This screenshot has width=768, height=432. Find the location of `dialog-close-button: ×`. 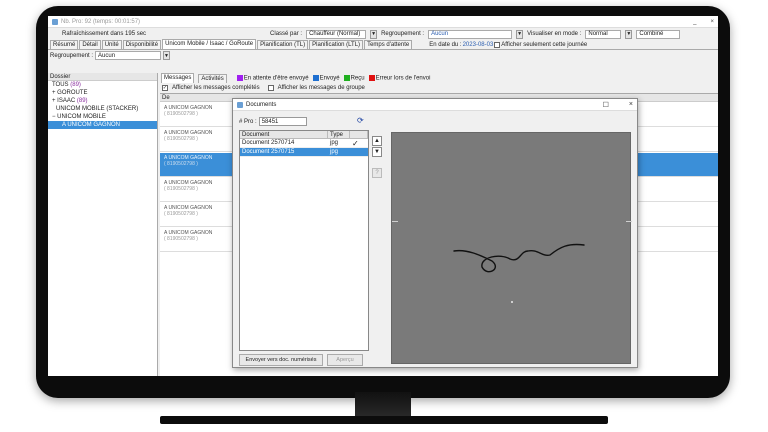

dialog-close-button: × is located at coordinates (631, 105).